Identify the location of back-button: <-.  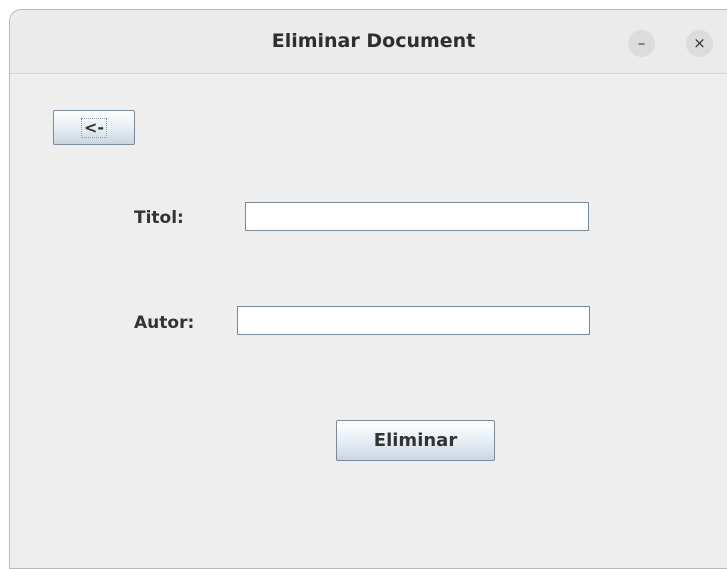
(94, 127).